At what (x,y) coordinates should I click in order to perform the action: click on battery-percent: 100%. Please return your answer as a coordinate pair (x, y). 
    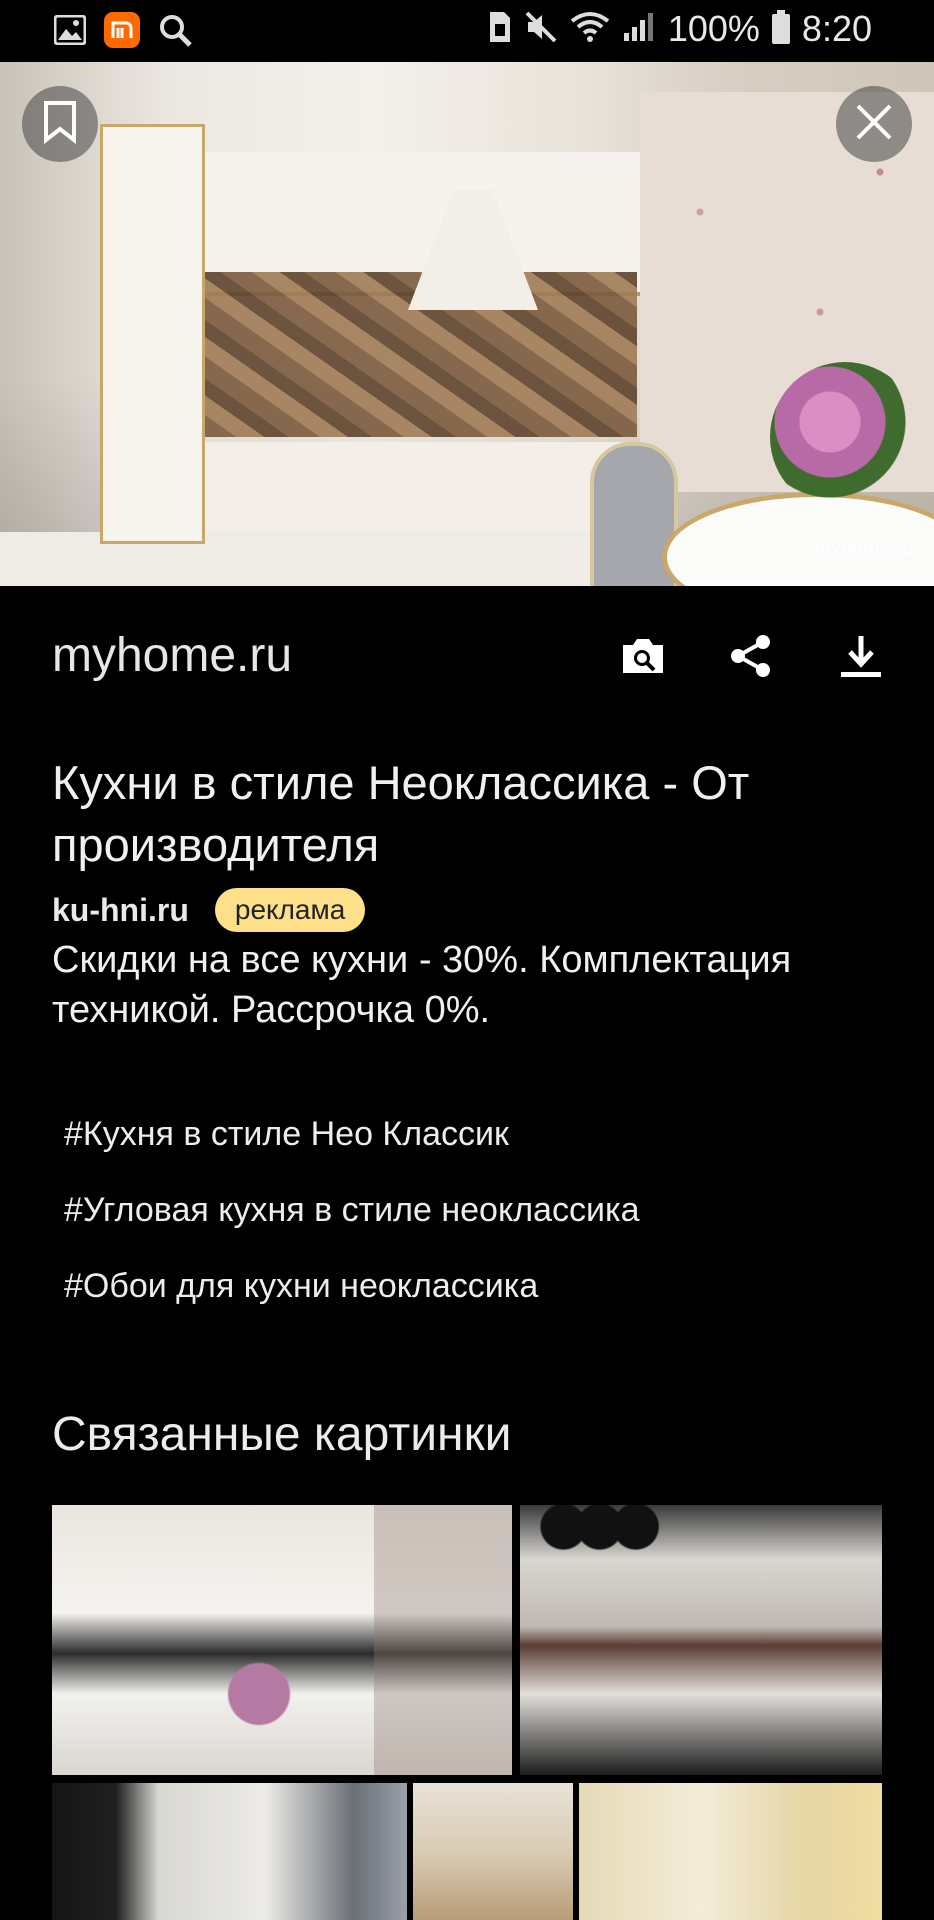
    Looking at the image, I should click on (713, 28).